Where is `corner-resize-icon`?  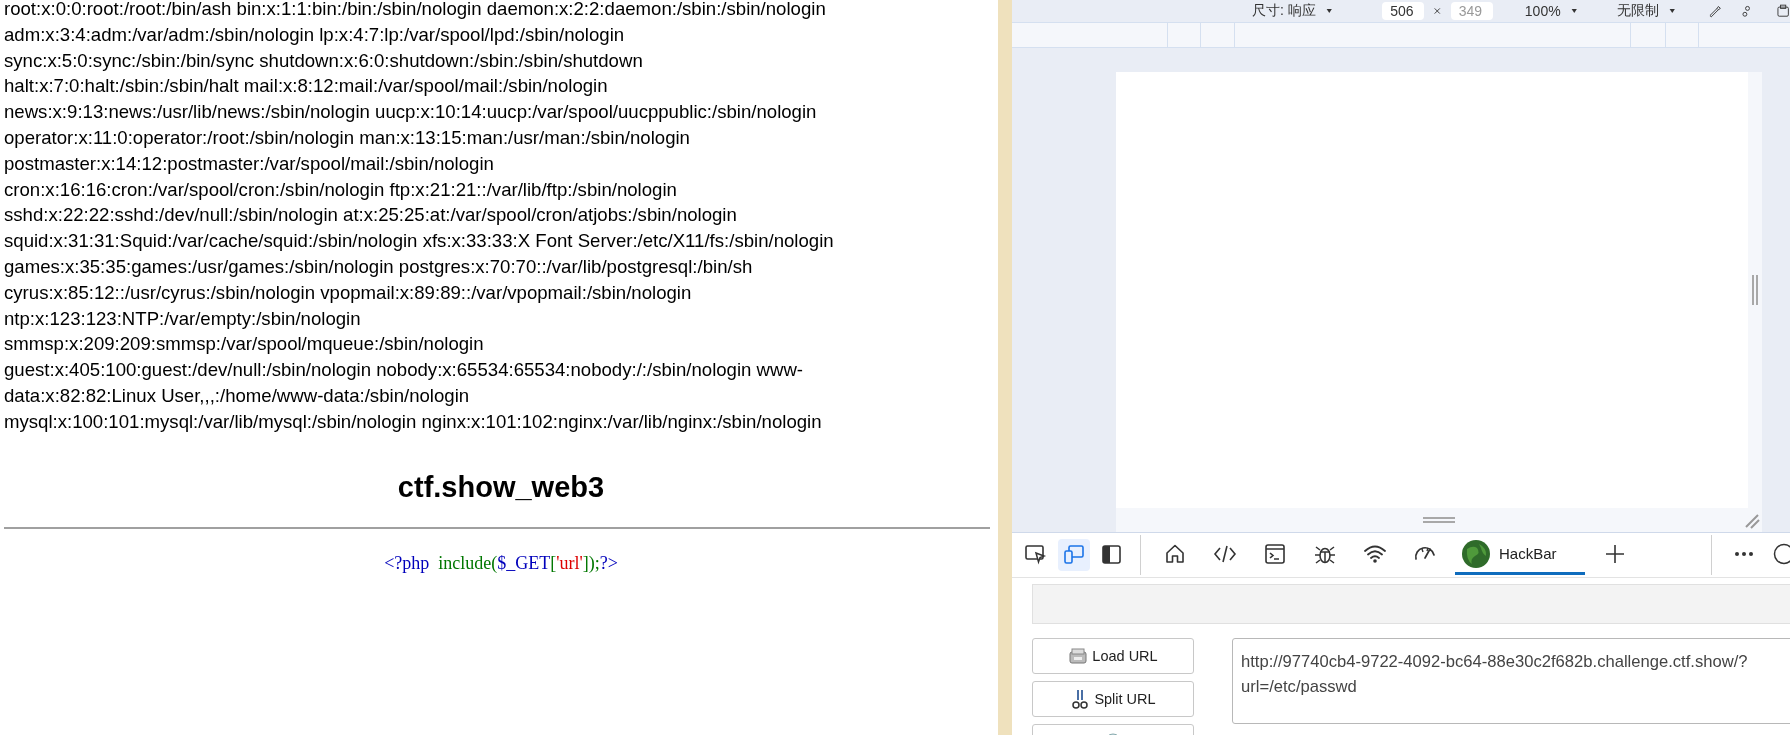 corner-resize-icon is located at coordinates (1752, 521).